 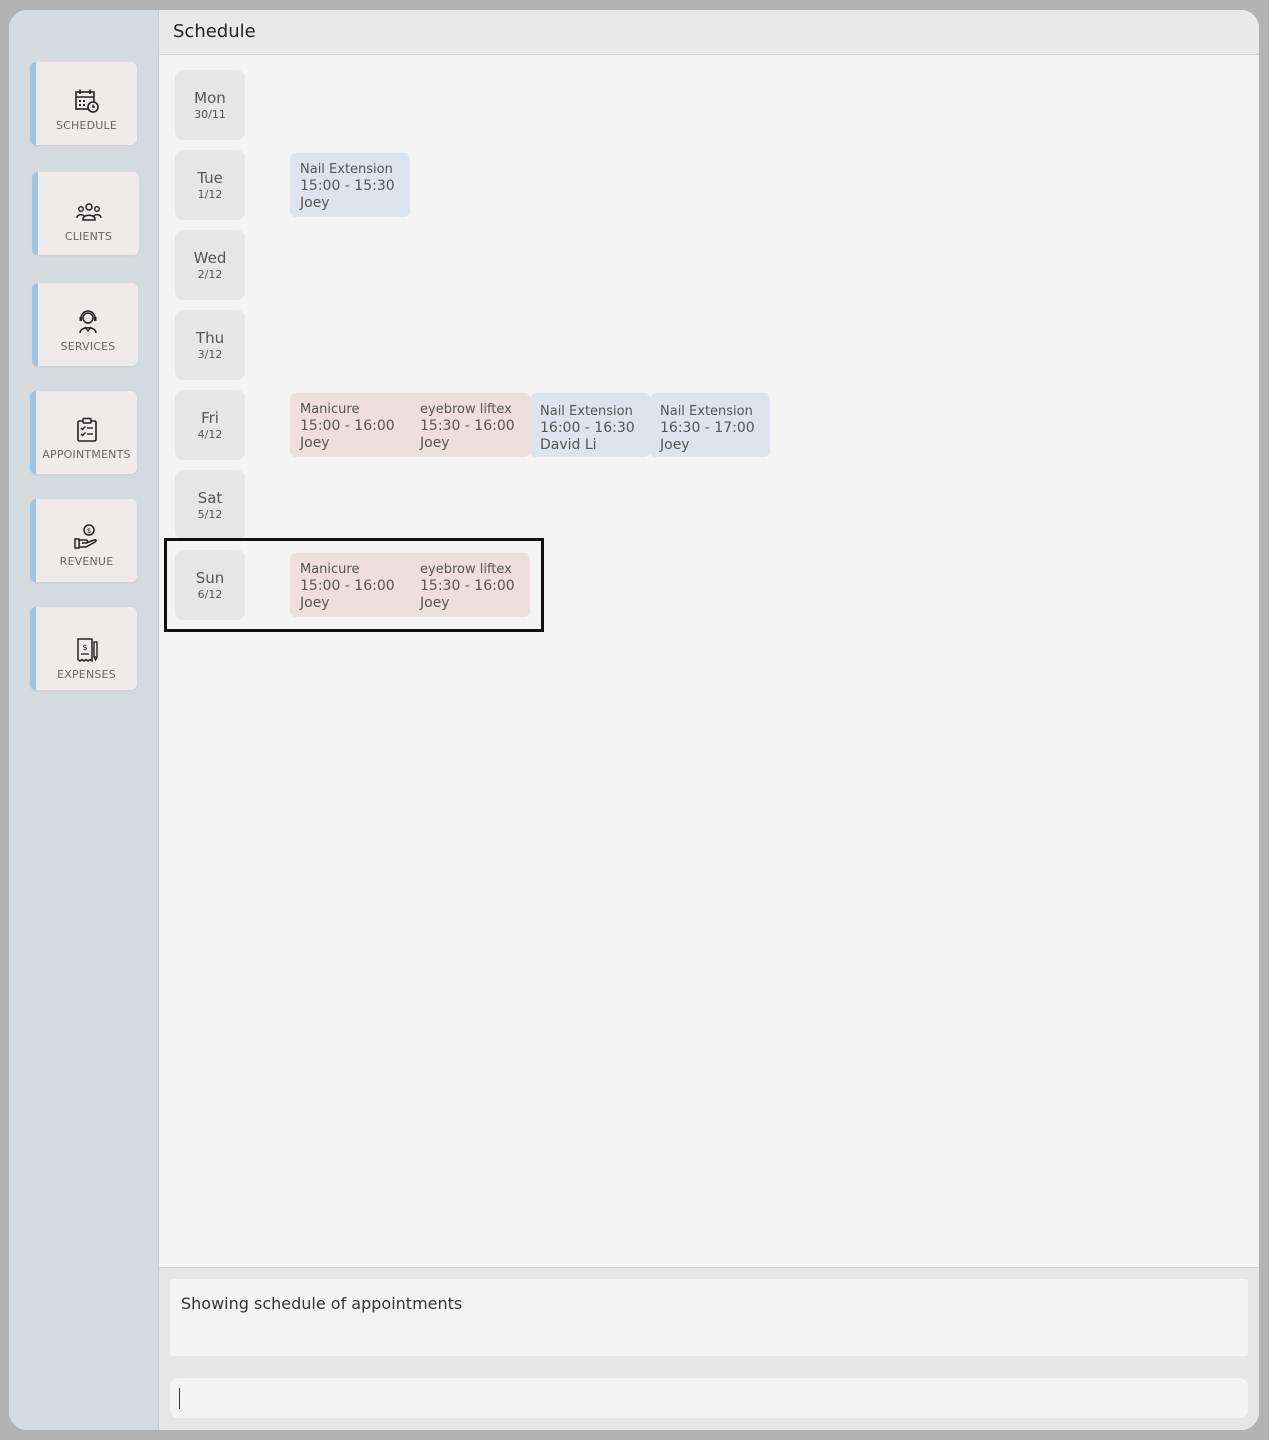 I want to click on hand-coin-icon: $, so click(x=85, y=536).